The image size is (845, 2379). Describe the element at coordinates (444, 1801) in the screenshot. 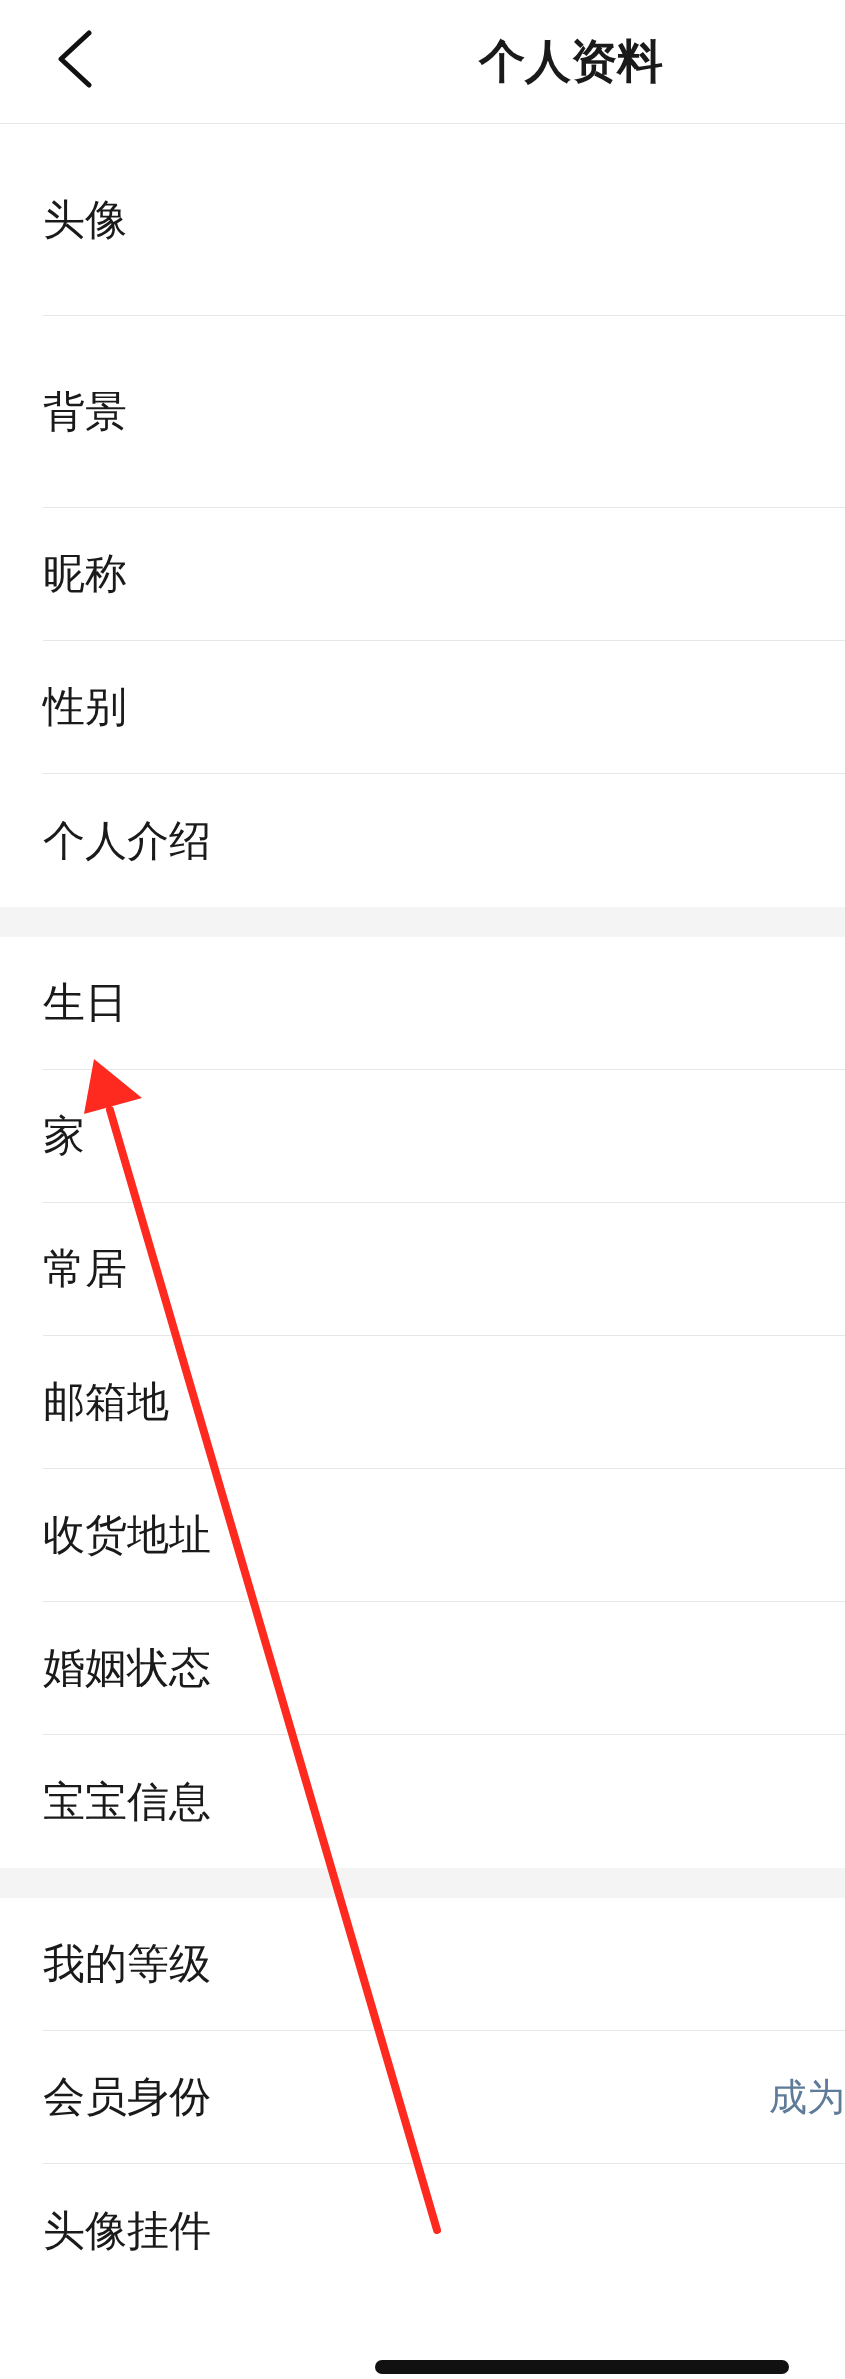

I see `settings-row: 宝宝信息` at that location.